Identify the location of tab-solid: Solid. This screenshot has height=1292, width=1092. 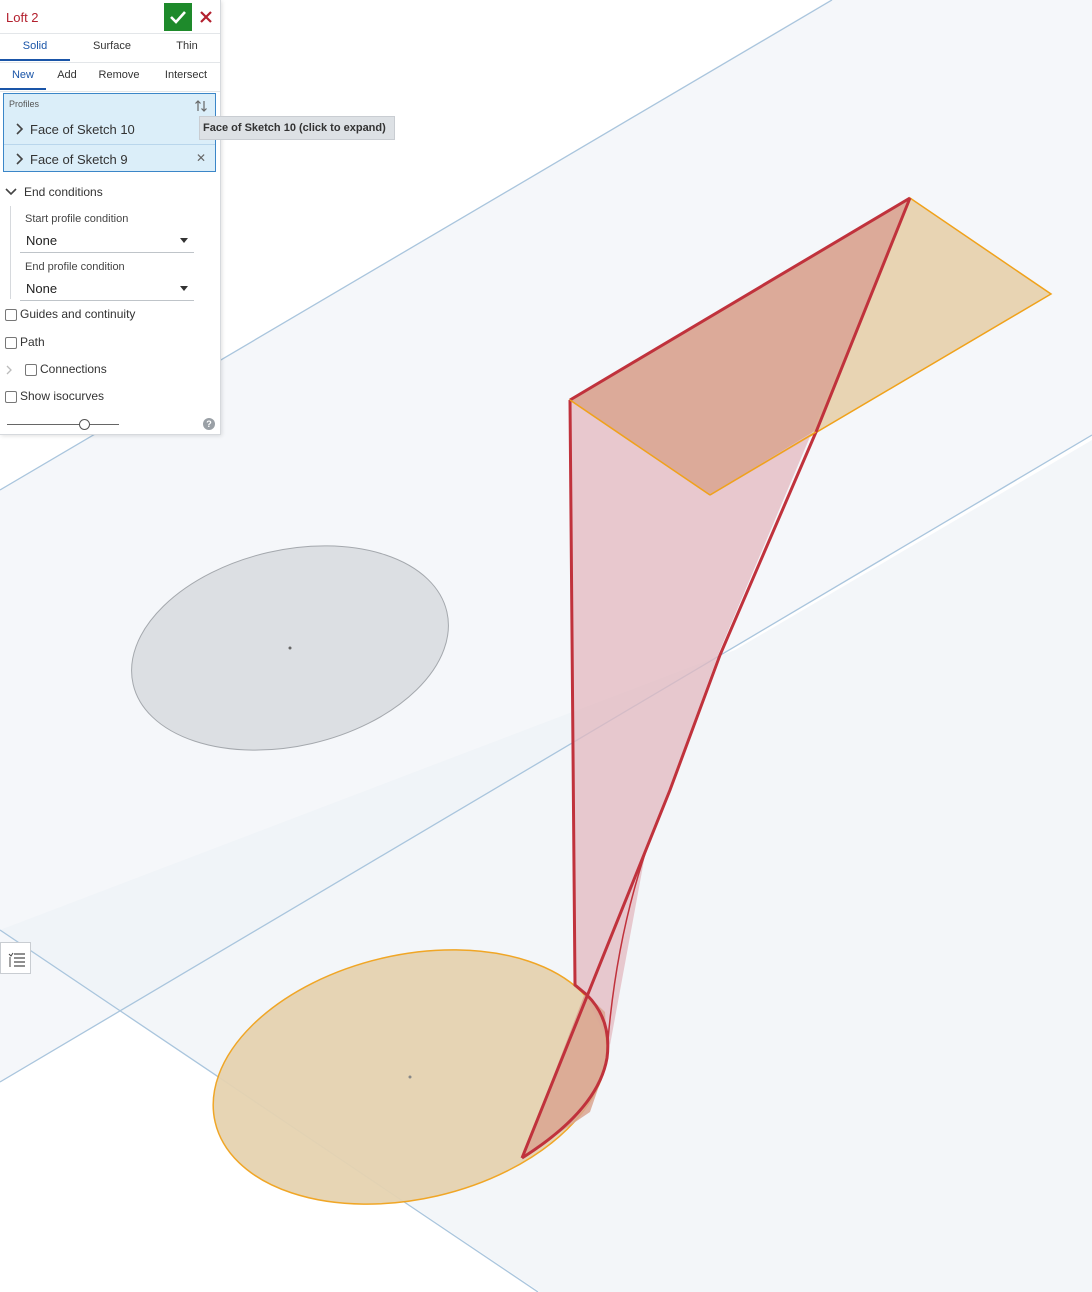
(35, 47).